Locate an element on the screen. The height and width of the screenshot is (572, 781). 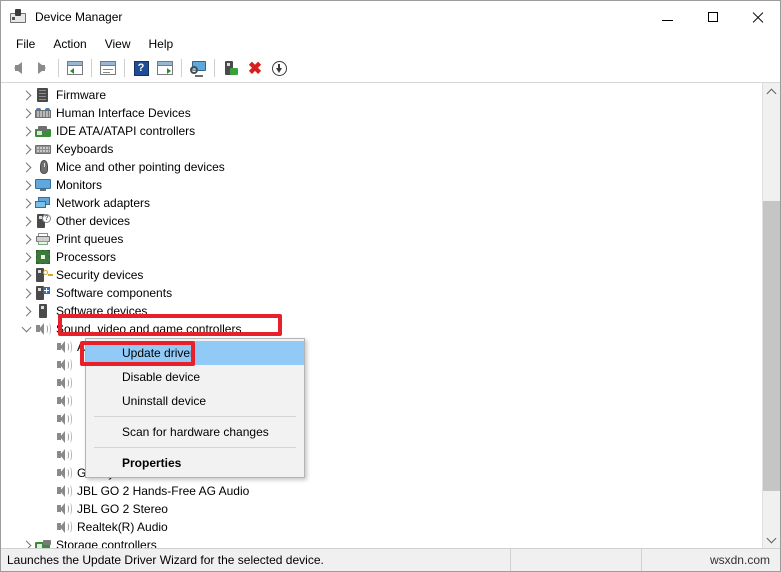
show-hidden-devices-button is located at coordinates (165, 68).